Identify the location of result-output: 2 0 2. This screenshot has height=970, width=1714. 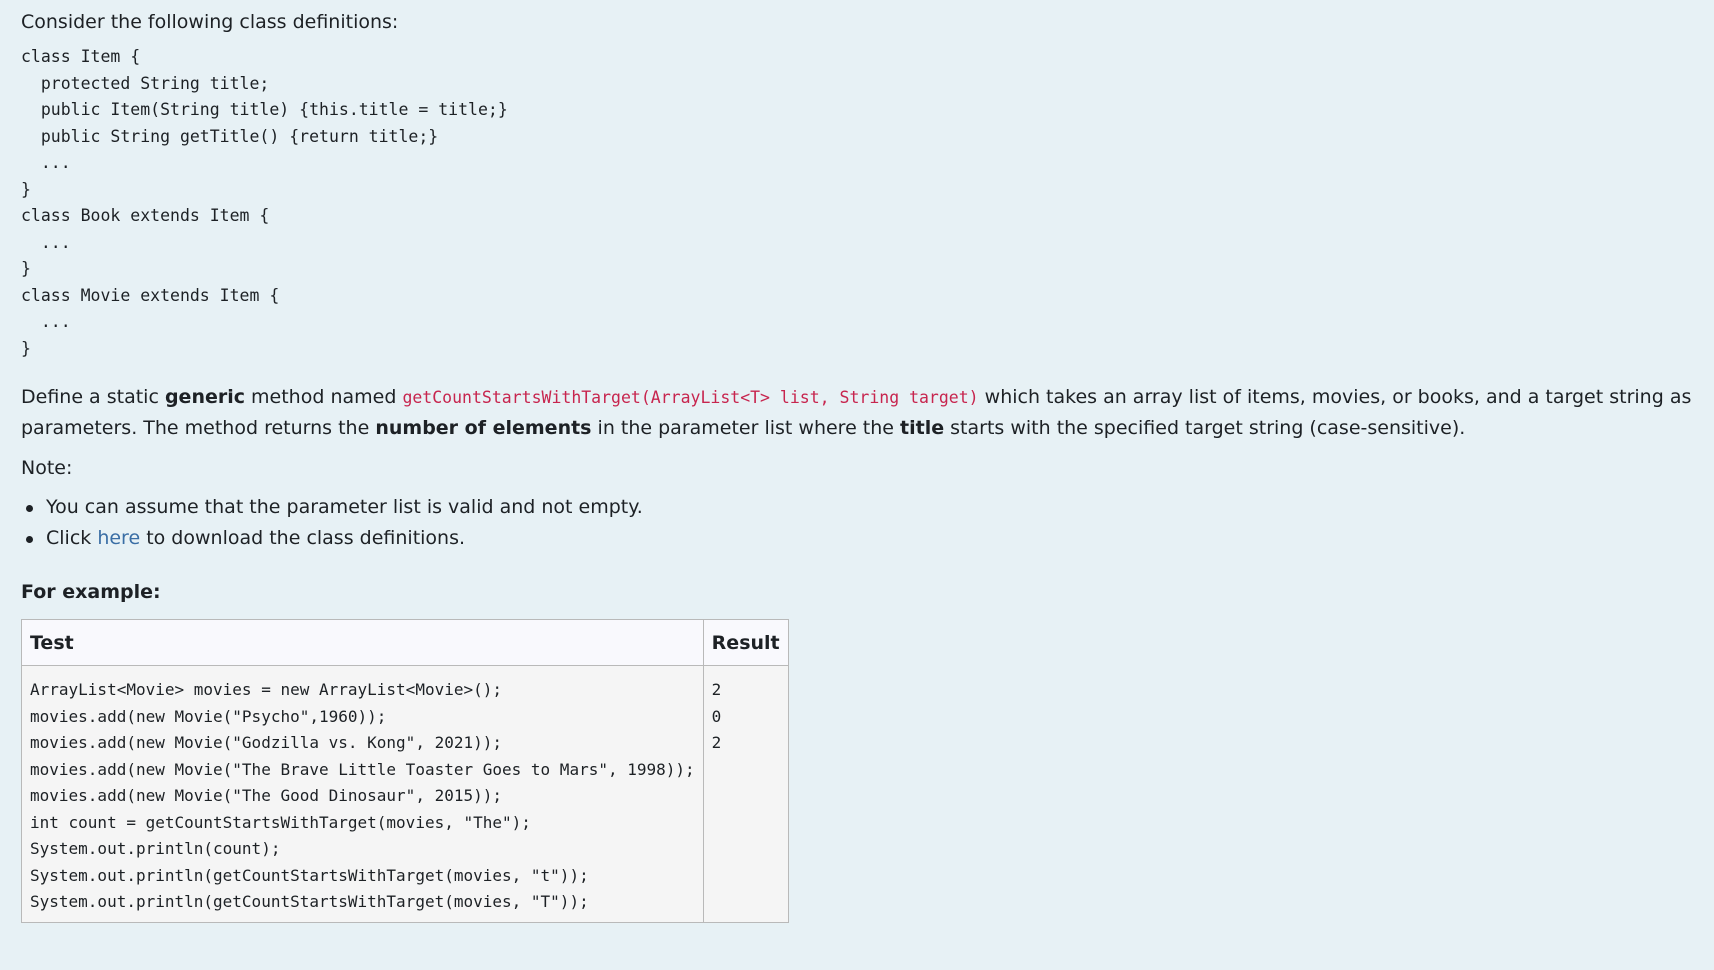
(716, 716).